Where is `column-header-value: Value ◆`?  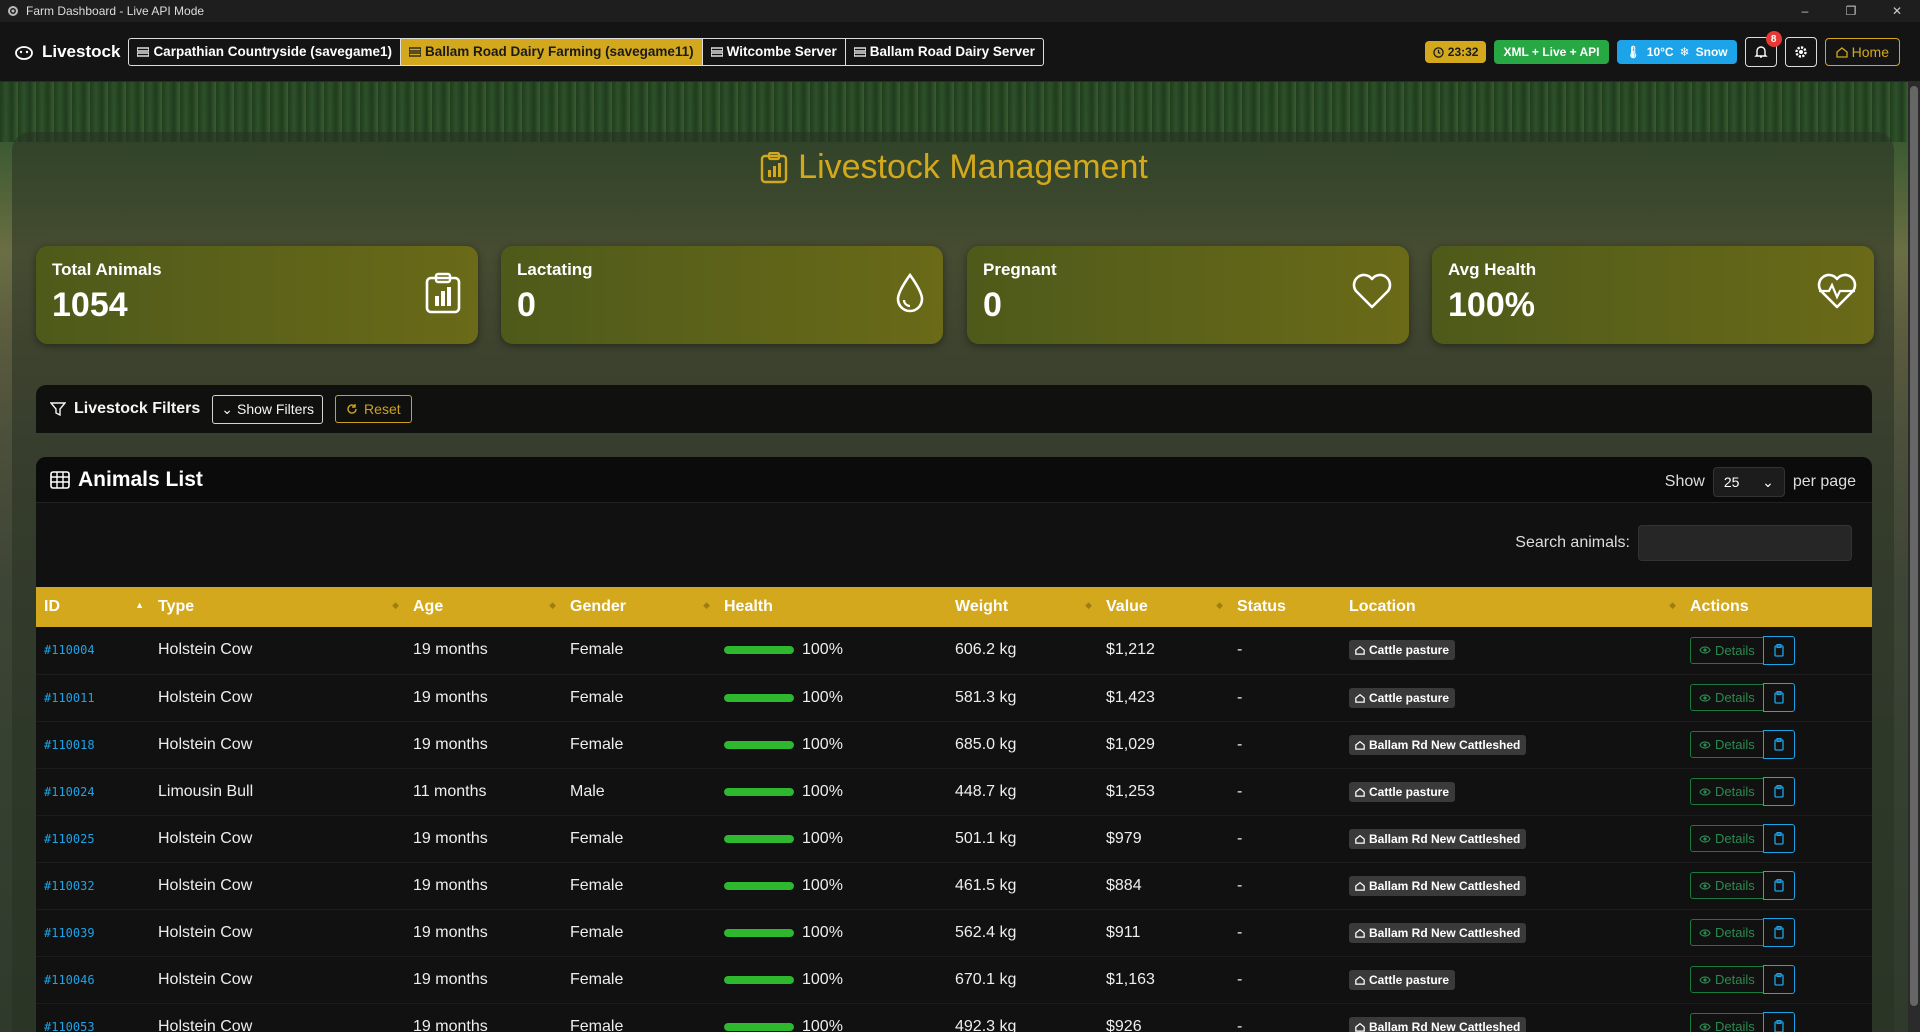 column-header-value: Value ◆ is located at coordinates (1163, 607).